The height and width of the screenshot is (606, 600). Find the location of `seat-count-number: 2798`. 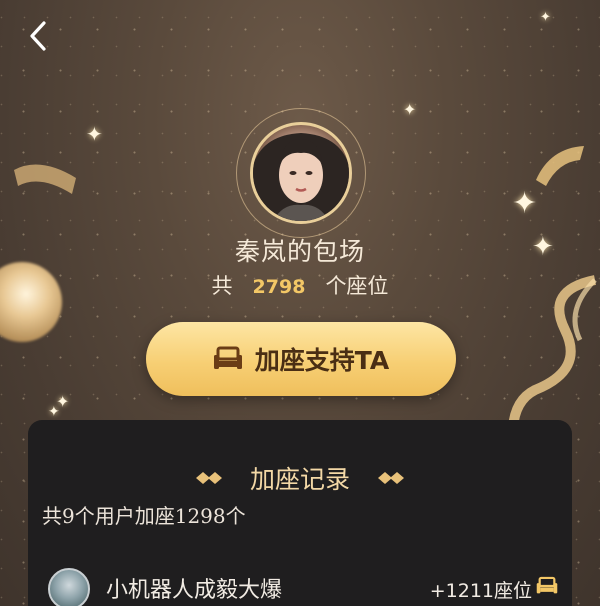

seat-count-number: 2798 is located at coordinates (279, 287).